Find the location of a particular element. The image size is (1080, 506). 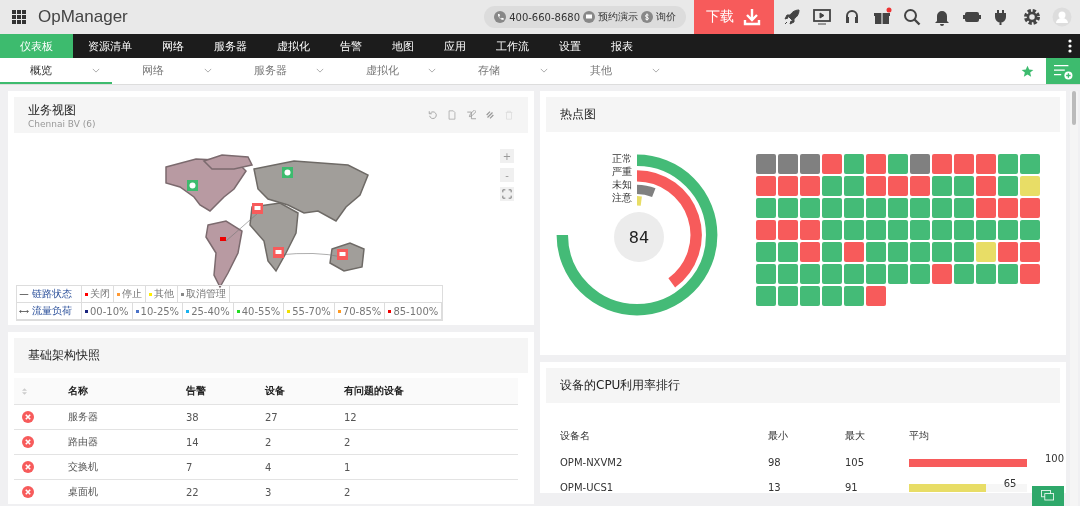

sub-tab: 网络 is located at coordinates (168, 71).